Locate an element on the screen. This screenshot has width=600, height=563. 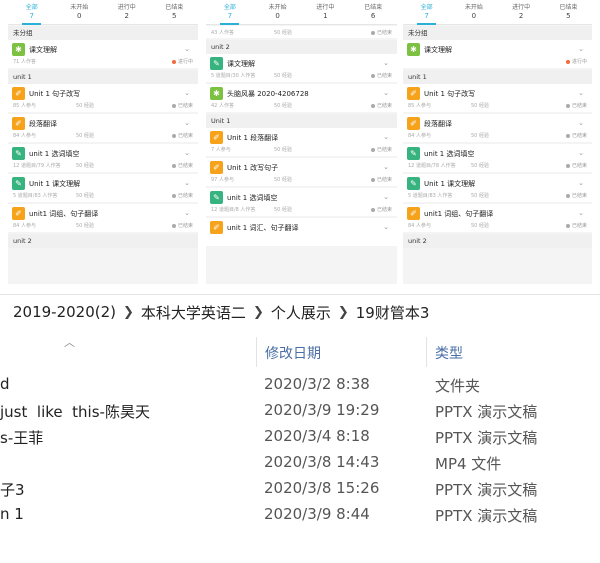
activity-item: ✱ 课文理解 ⌄ 71 人作答 进行中 is located at coordinates (103, 54).